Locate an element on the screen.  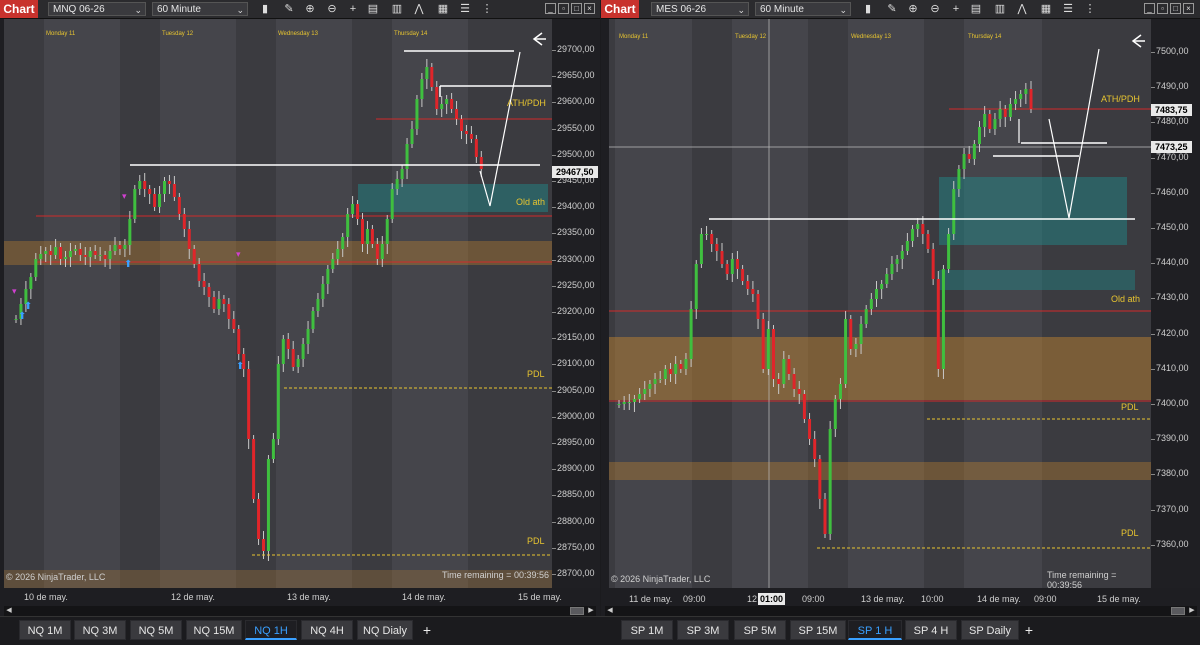
price-tick-label: 29500,00 is located at coordinates (576, 153).